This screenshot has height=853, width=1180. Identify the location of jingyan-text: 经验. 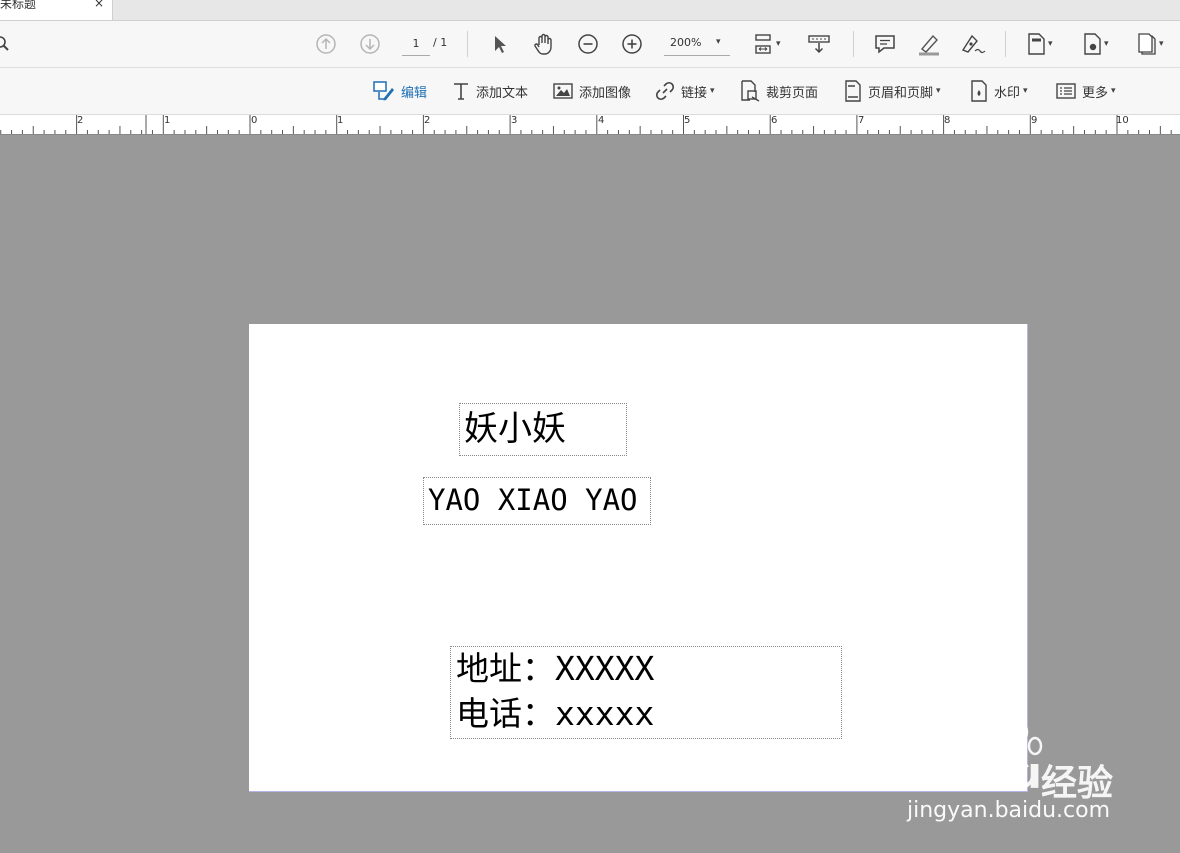
(1077, 783).